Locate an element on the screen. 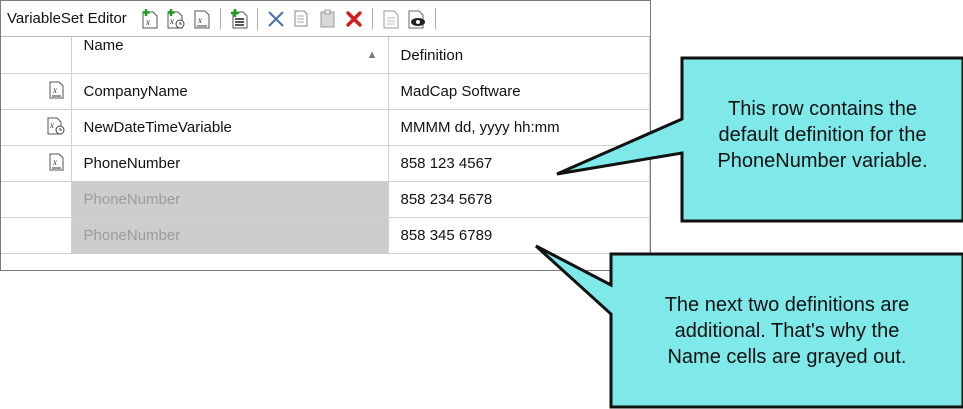 Image resolution: width=963 pixels, height=409 pixels. callout-top-line: PhoneNumber variable. is located at coordinates (822, 161).